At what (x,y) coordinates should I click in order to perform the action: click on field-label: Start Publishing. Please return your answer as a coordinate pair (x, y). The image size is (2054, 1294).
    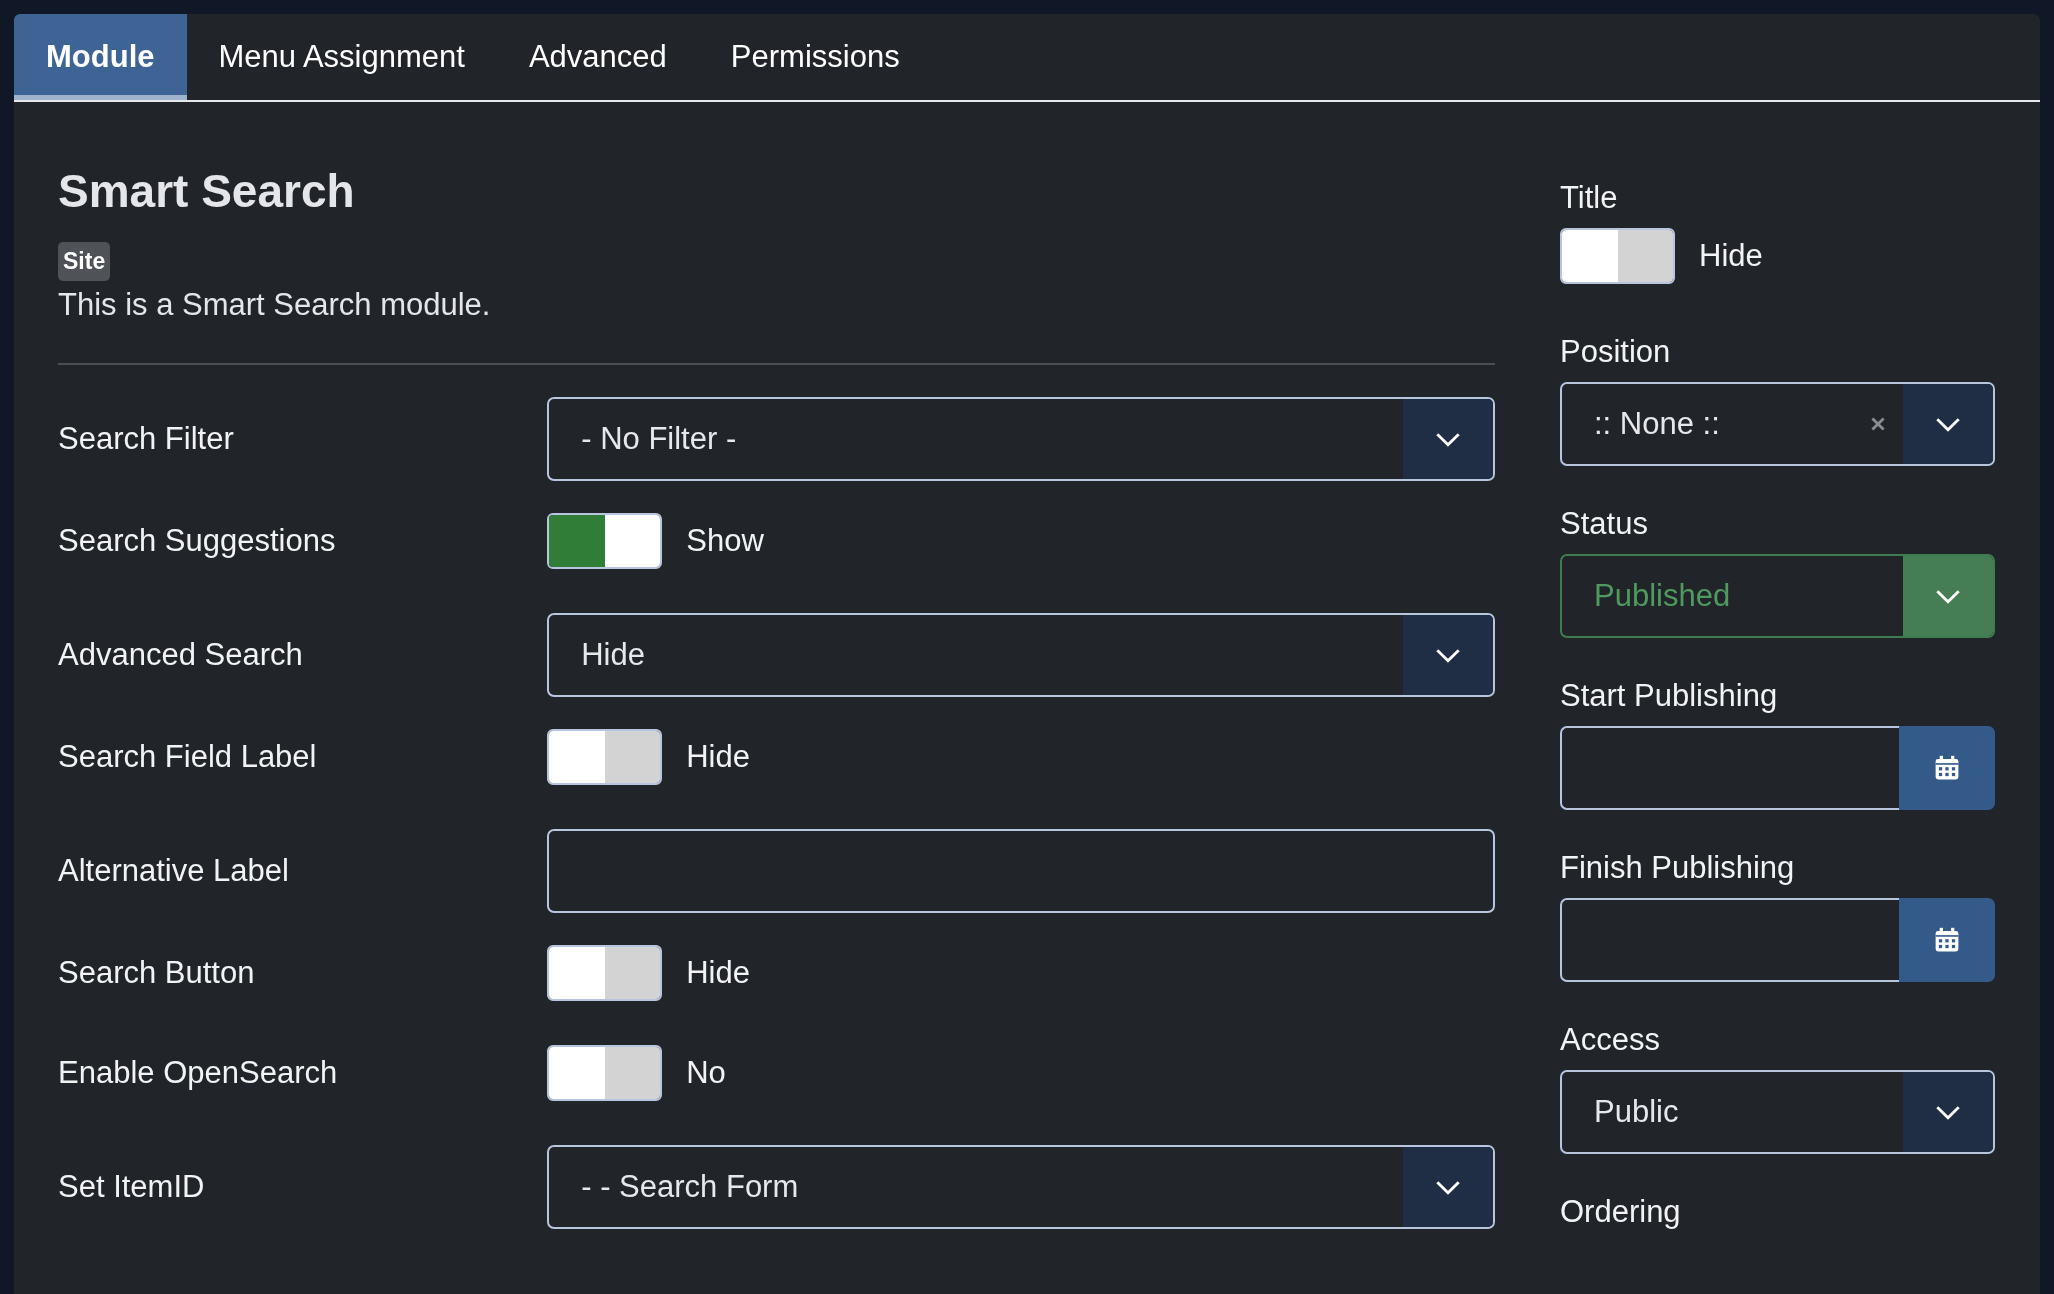
    Looking at the image, I should click on (1669, 696).